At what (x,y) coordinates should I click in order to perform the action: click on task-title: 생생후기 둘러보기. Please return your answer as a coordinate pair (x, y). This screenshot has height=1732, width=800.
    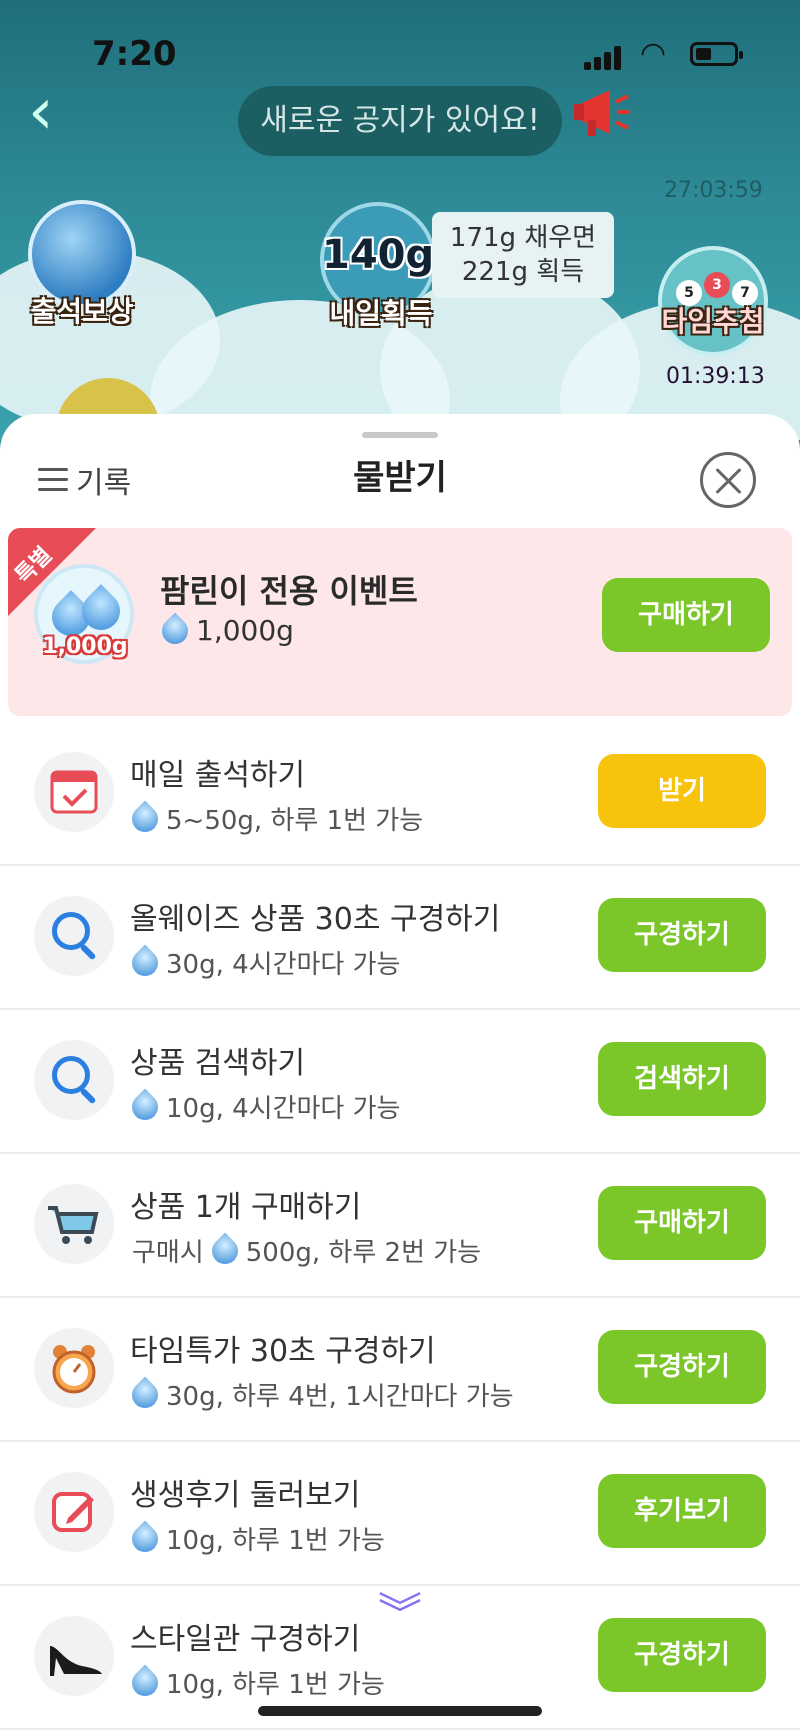
    Looking at the image, I should click on (245, 1495).